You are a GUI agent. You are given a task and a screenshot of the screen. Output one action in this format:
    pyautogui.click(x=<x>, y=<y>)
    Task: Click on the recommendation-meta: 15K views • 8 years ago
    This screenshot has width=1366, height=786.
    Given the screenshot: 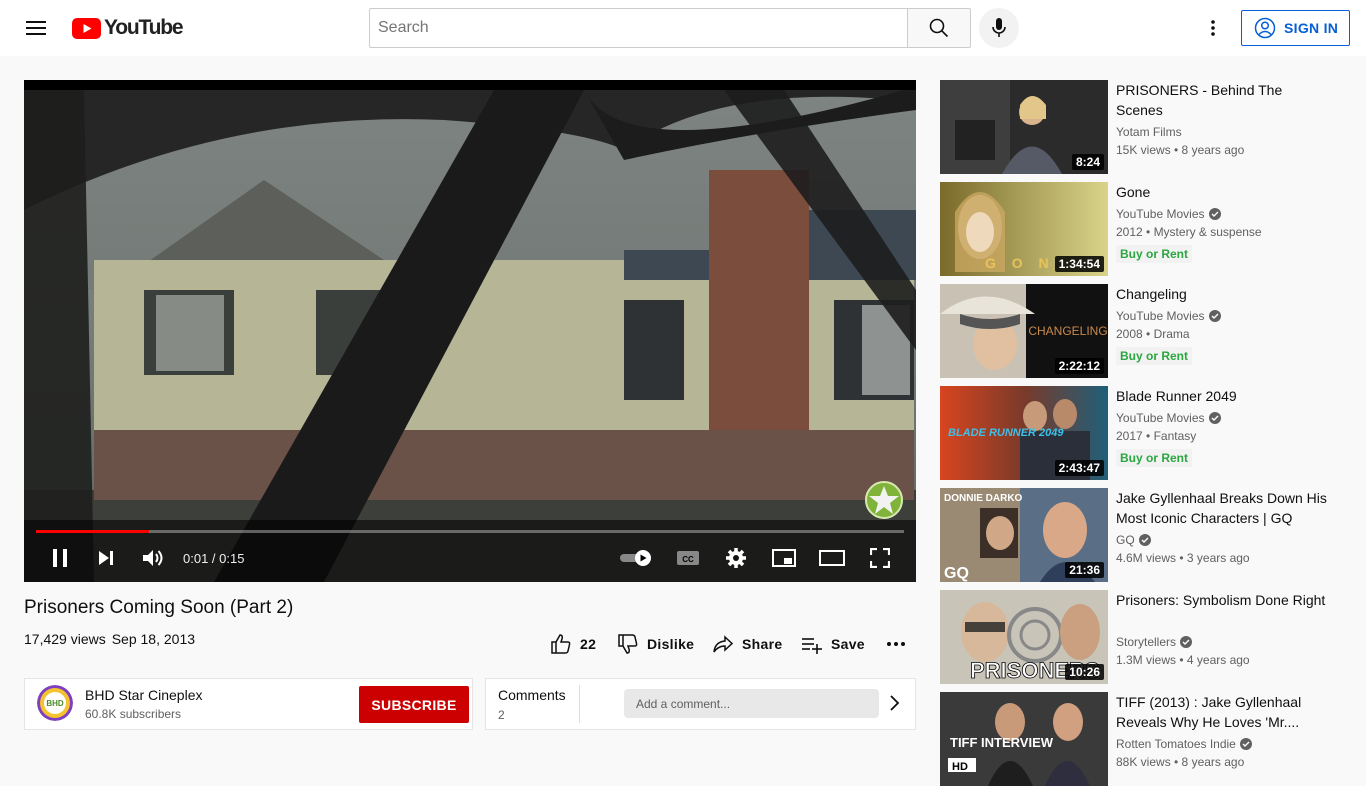 What is the action you would take?
    pyautogui.click(x=1180, y=150)
    